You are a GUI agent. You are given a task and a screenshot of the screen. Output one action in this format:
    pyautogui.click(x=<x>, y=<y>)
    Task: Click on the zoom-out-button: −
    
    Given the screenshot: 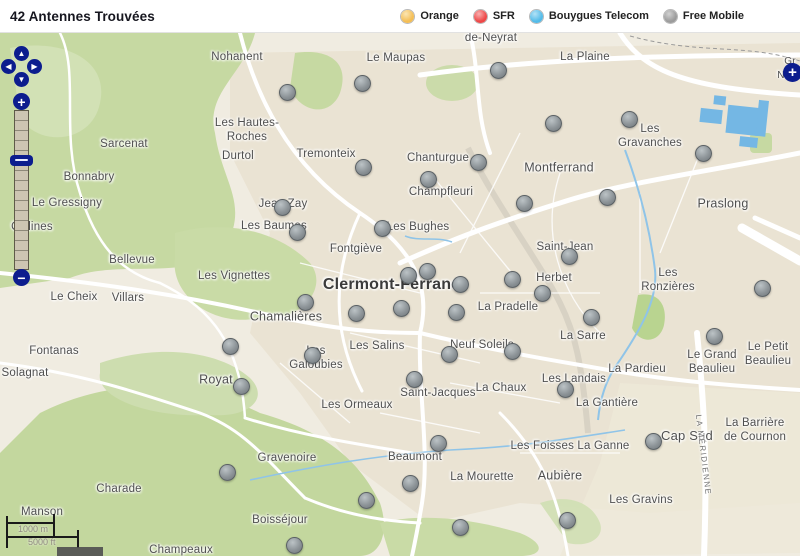 What is the action you would take?
    pyautogui.click(x=21, y=277)
    